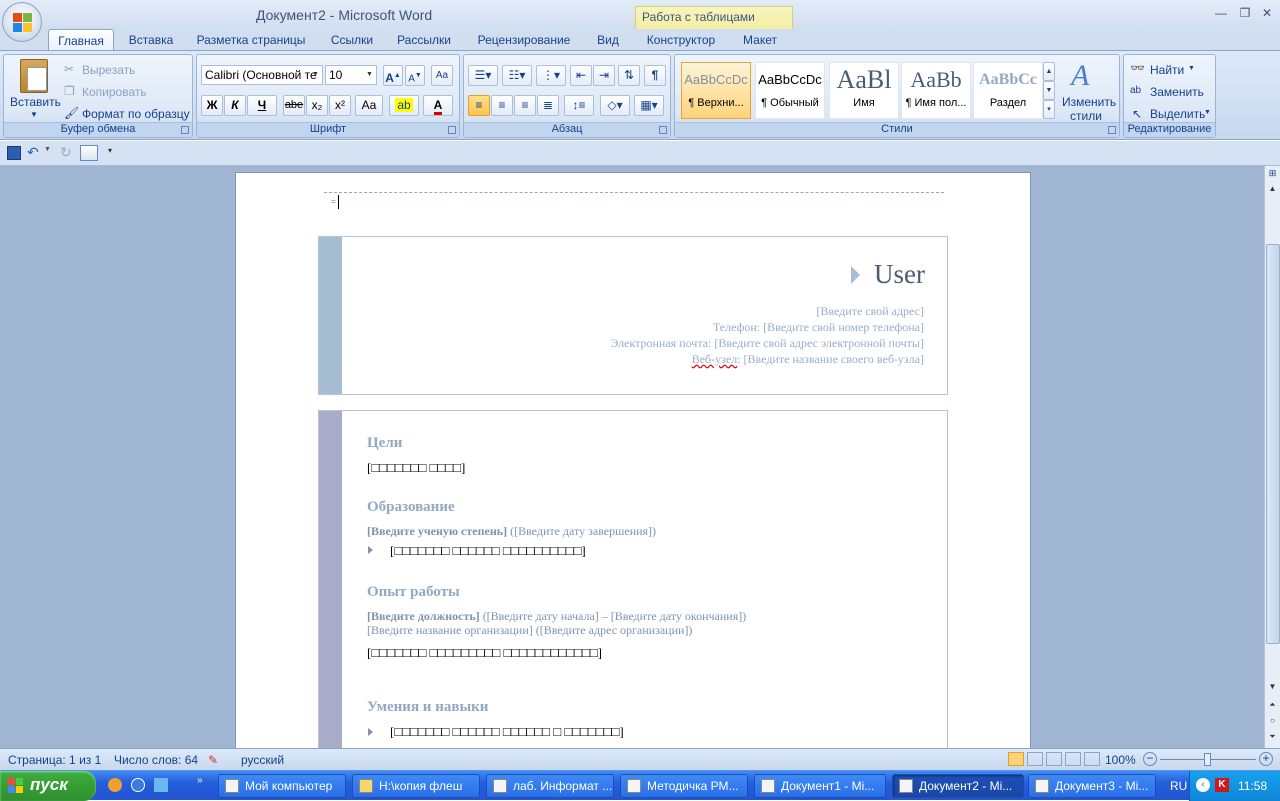 This screenshot has height=801, width=1280. What do you see at coordinates (1267, 14) in the screenshot?
I see `close-icon: ✕` at bounding box center [1267, 14].